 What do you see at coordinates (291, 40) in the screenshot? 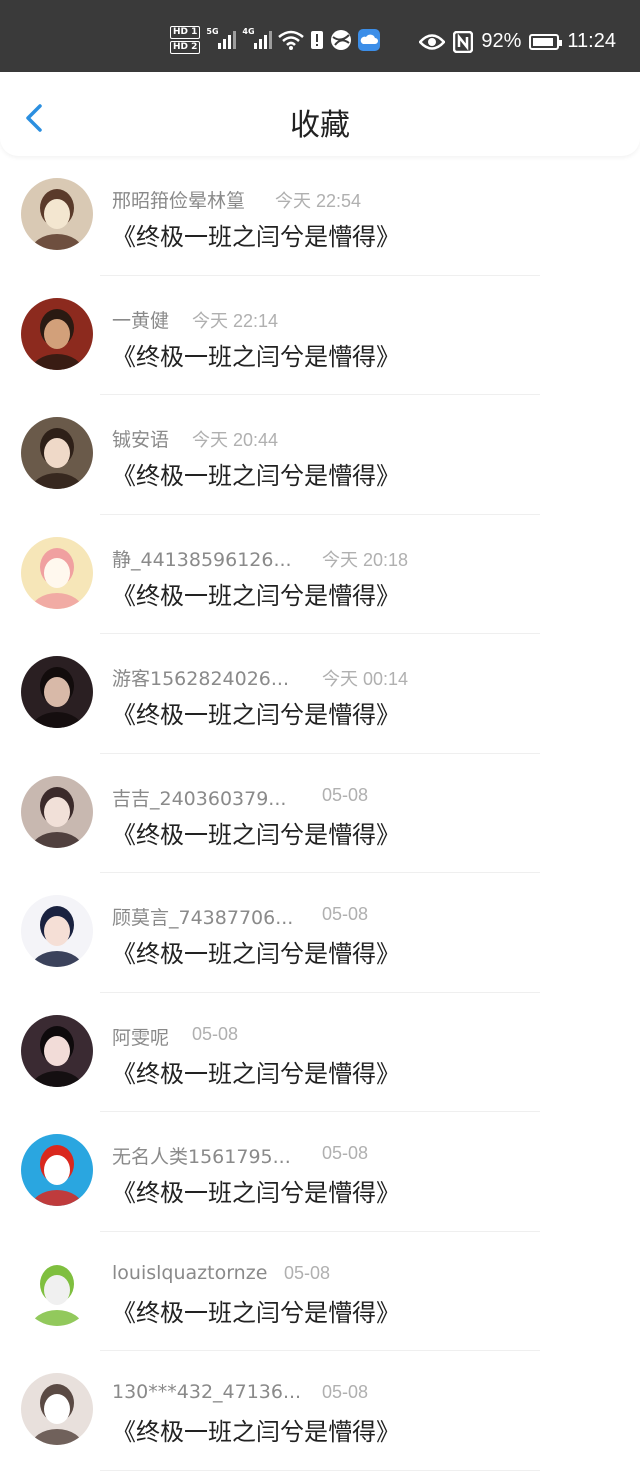
I see `wifi-icon` at bounding box center [291, 40].